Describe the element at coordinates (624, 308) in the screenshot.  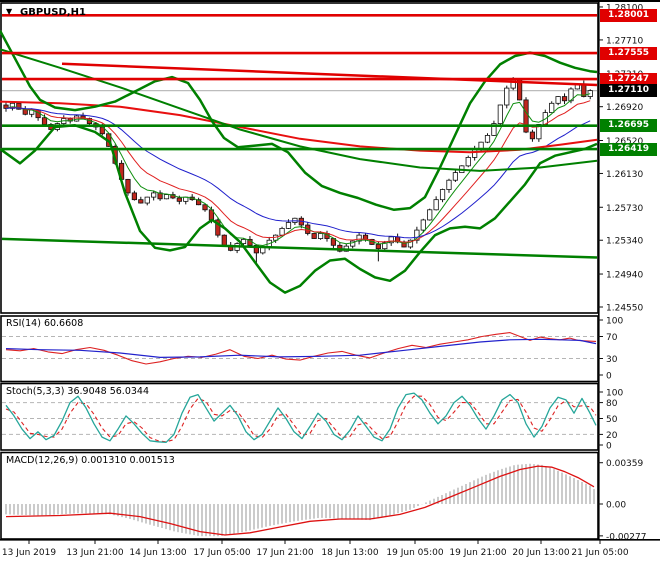
I see `price-tick-label: 1.24550` at that location.